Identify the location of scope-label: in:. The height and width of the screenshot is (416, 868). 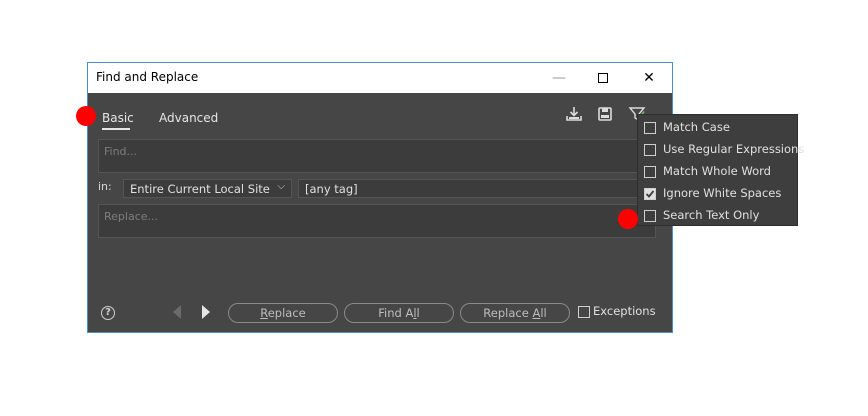
(105, 186).